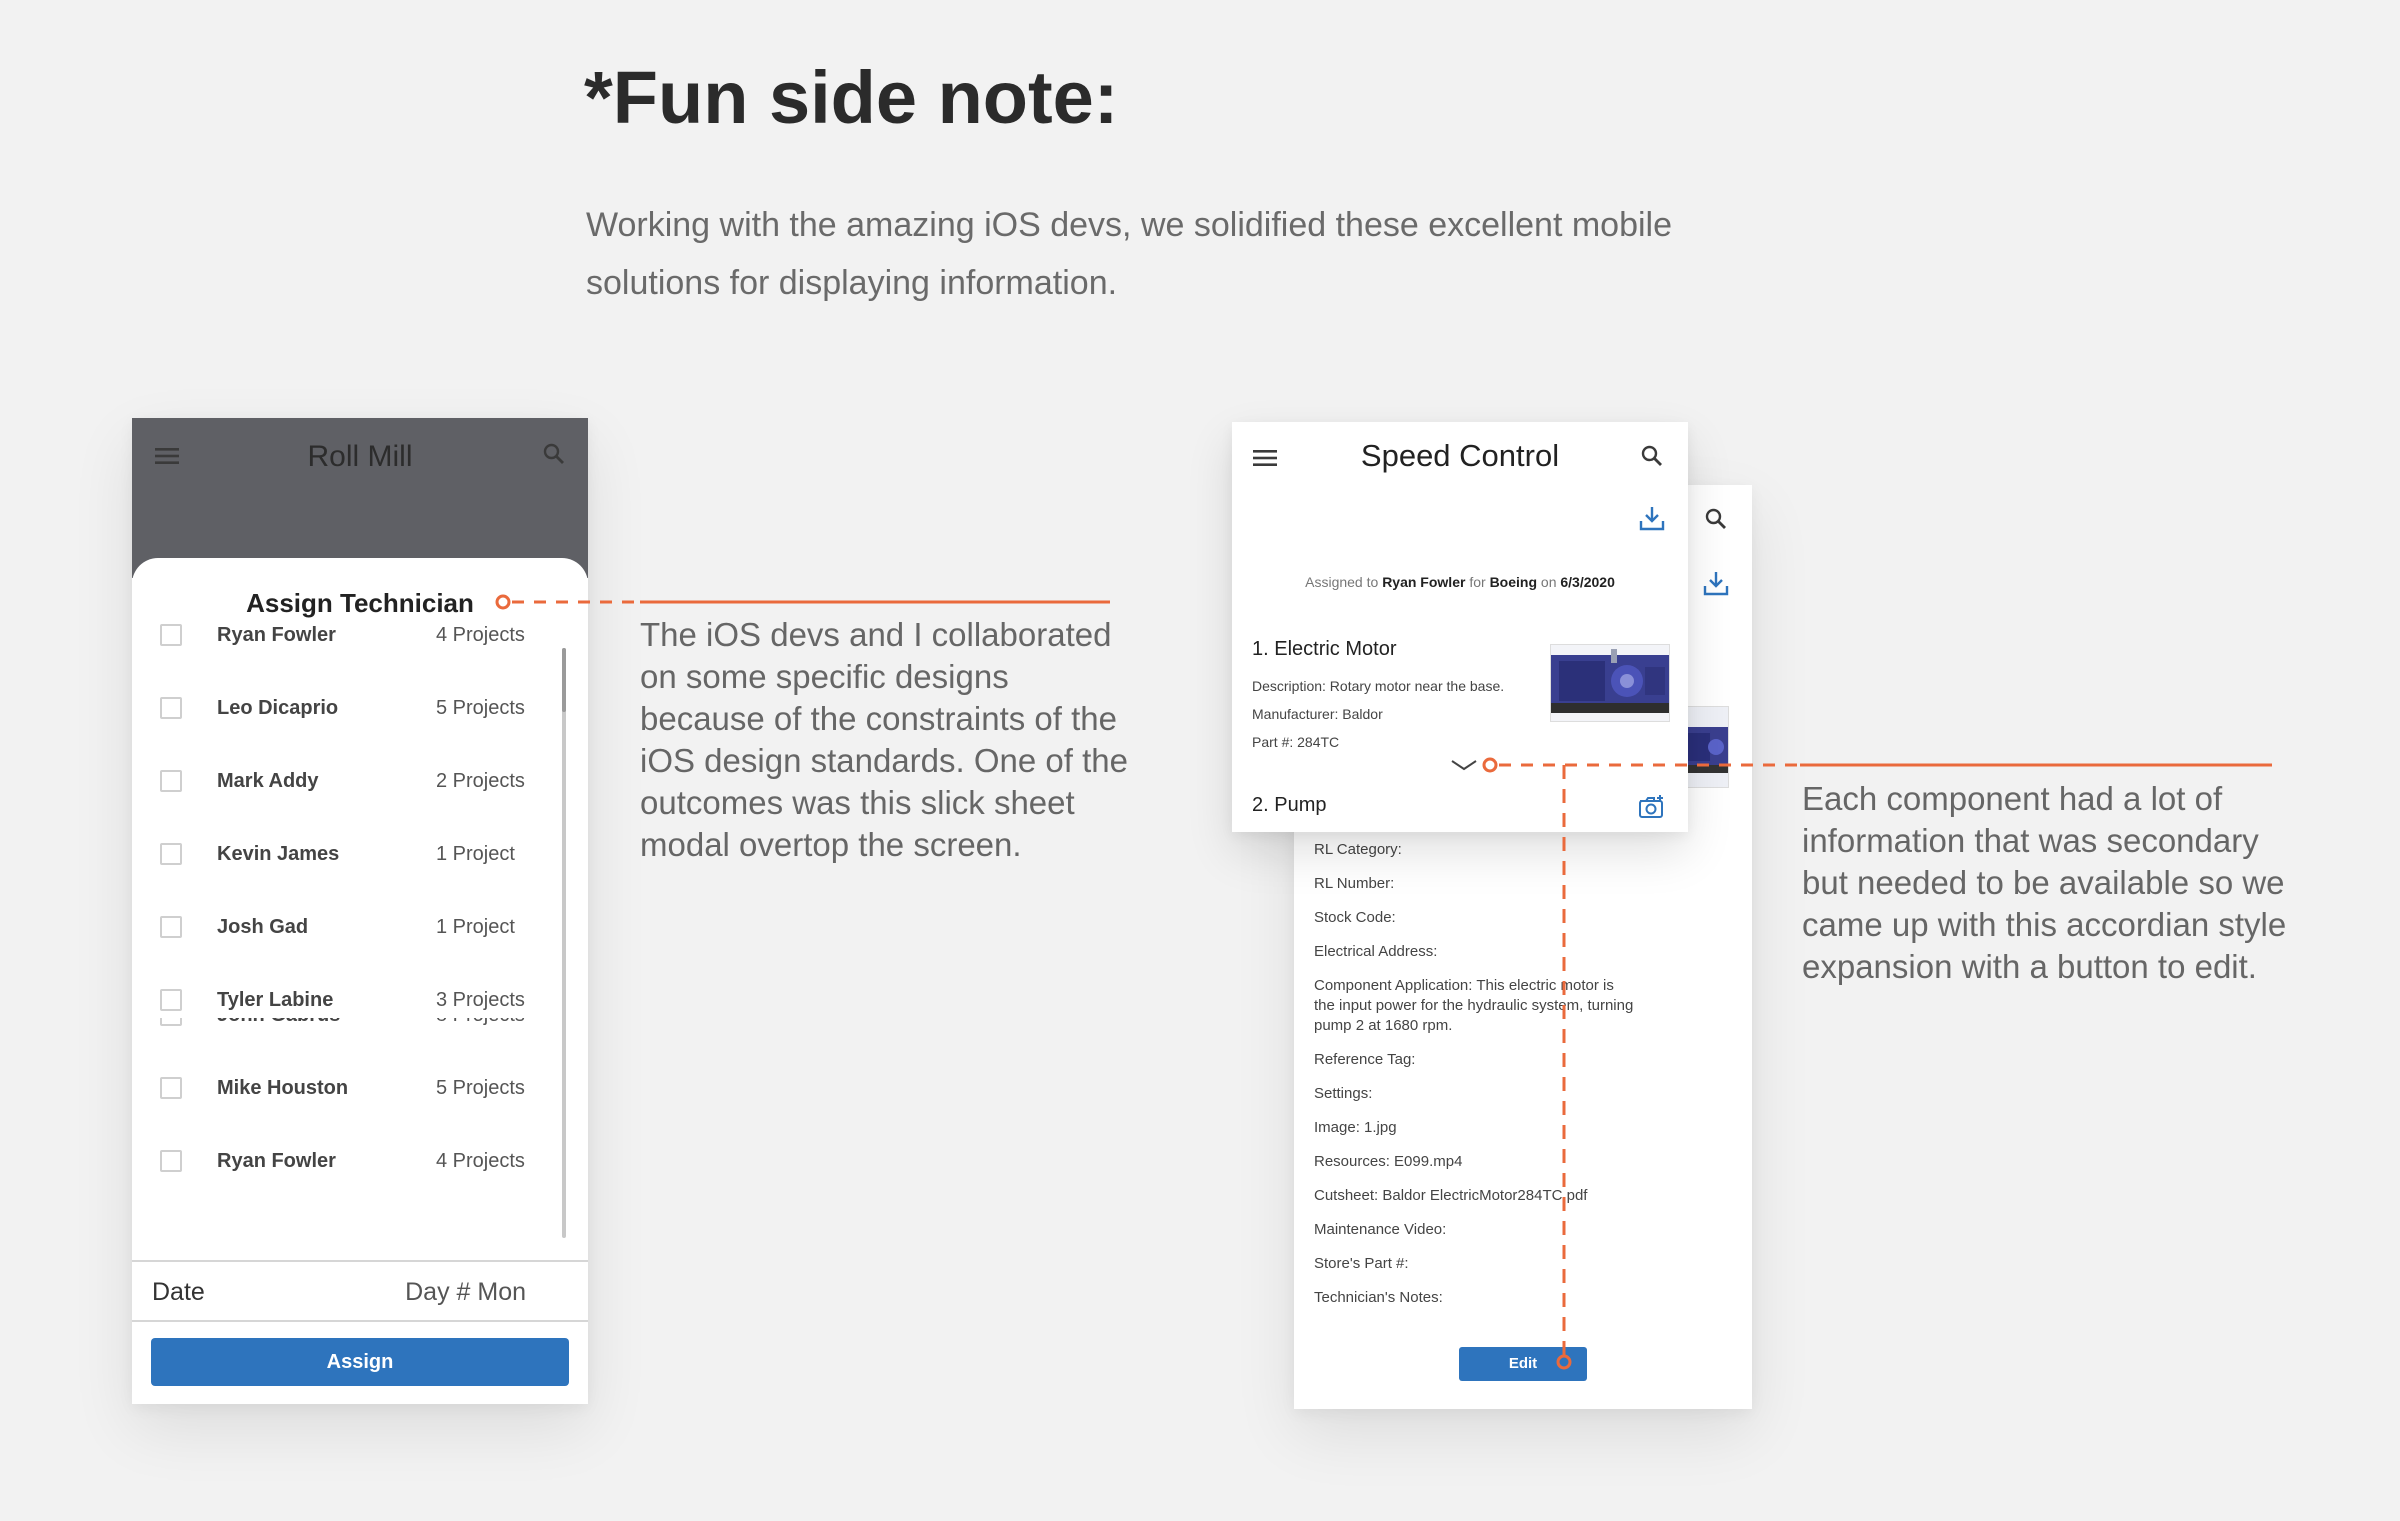 Image resolution: width=2400 pixels, height=1521 pixels. What do you see at coordinates (1355, 1127) in the screenshot?
I see `detail-item: Image: 1.jpg` at bounding box center [1355, 1127].